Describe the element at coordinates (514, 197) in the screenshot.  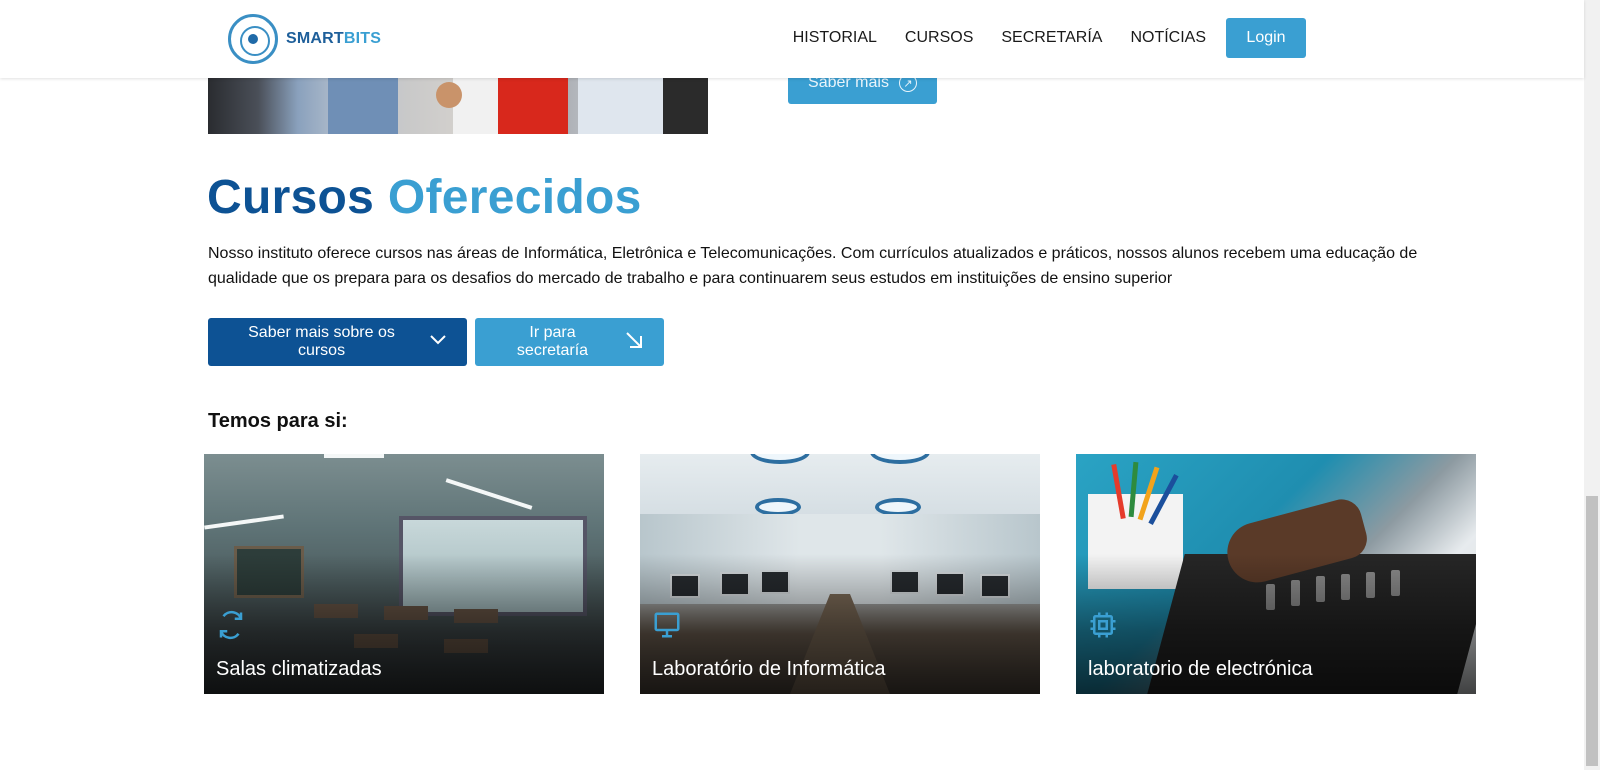
I see `courses-title-part2: Oferecidos` at that location.